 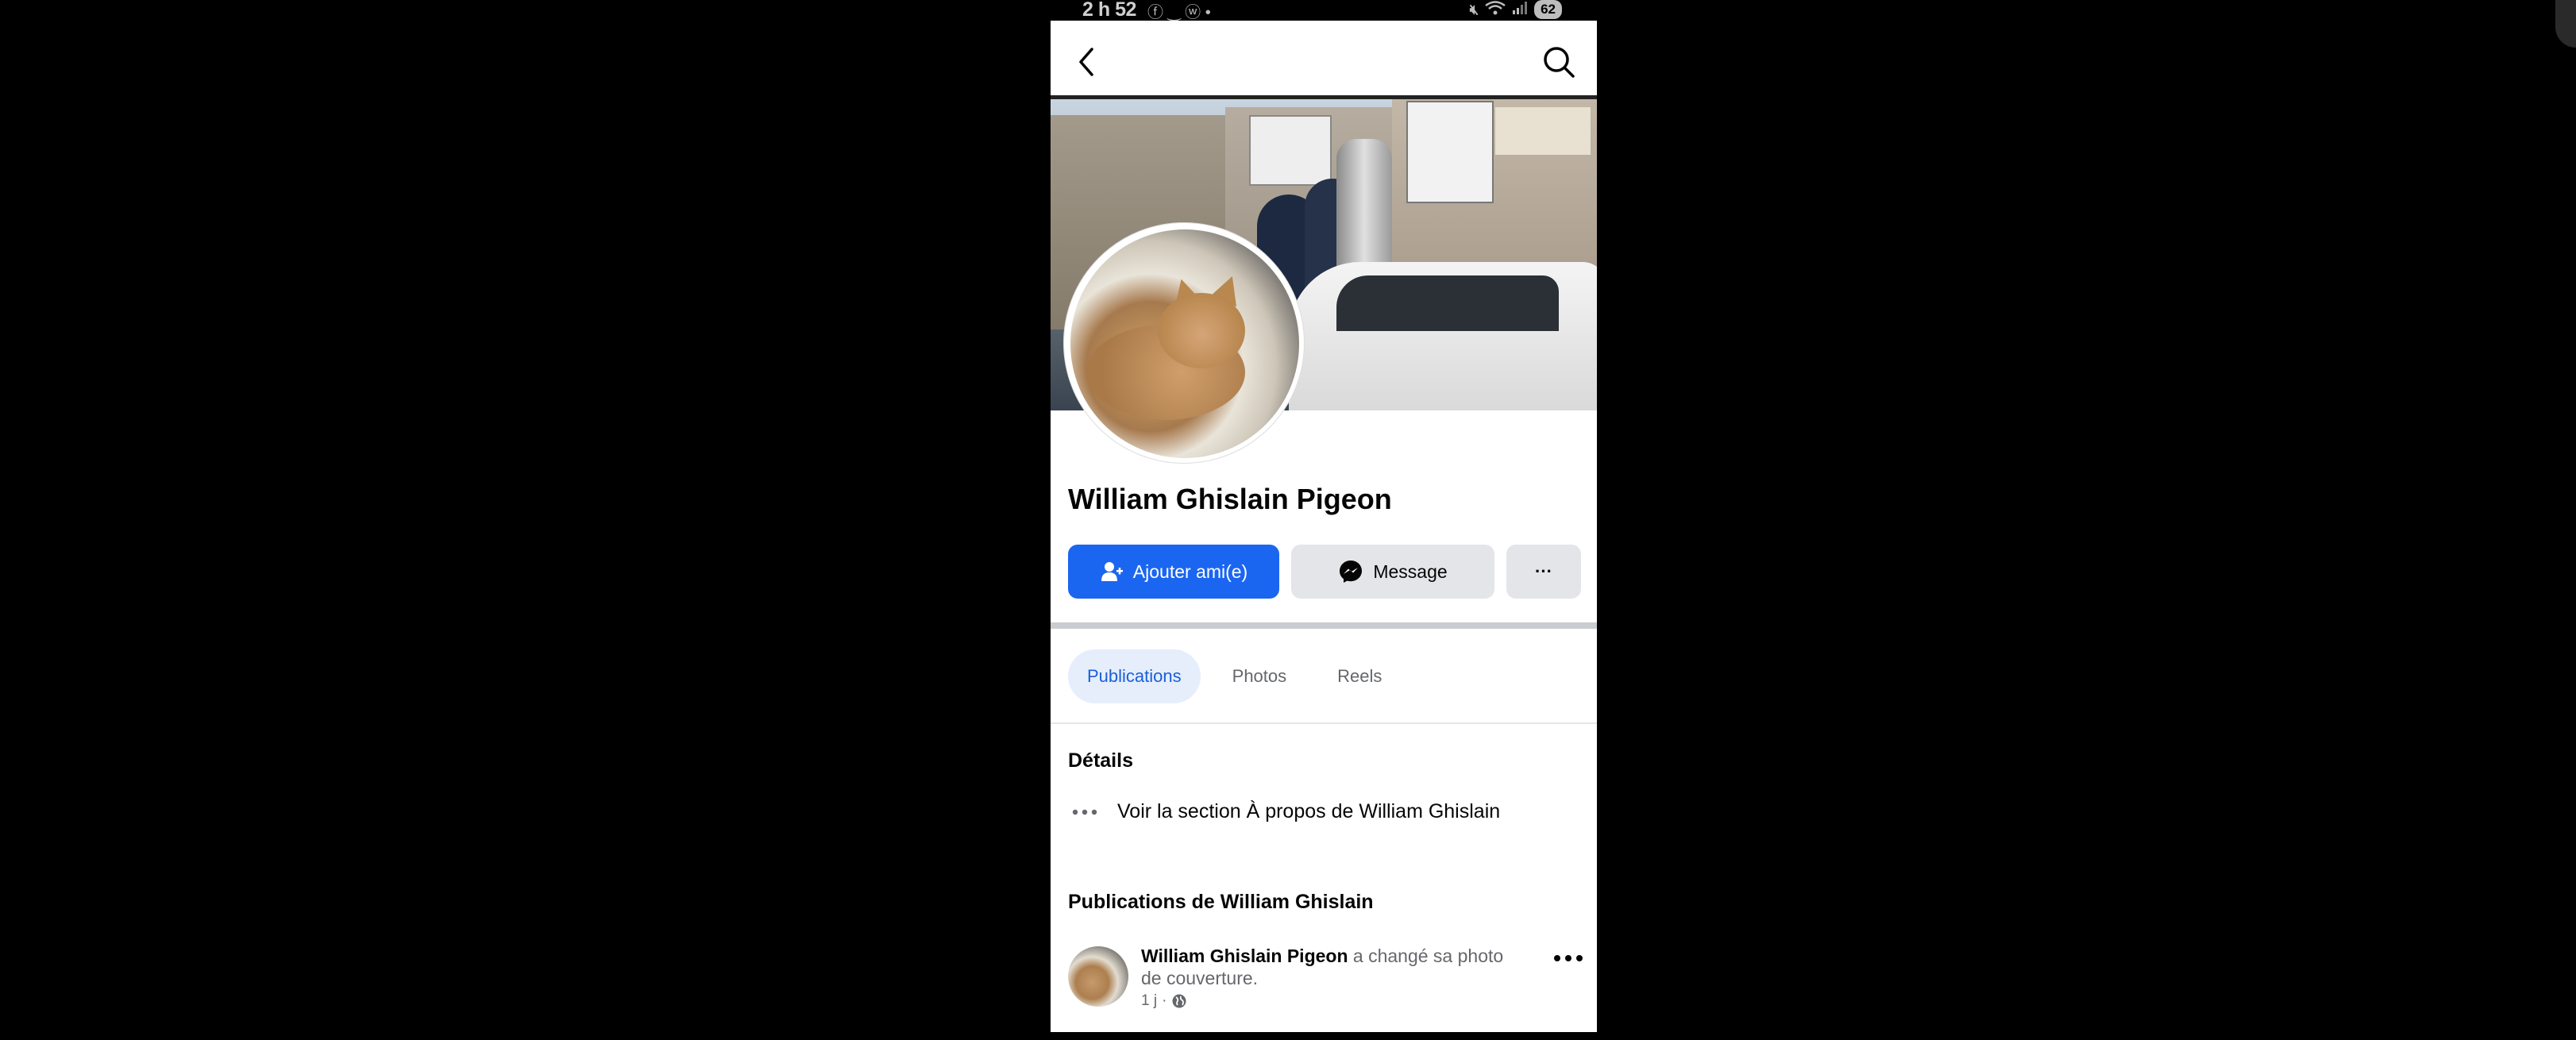 What do you see at coordinates (1324, 723) in the screenshot?
I see `tabs-divider` at bounding box center [1324, 723].